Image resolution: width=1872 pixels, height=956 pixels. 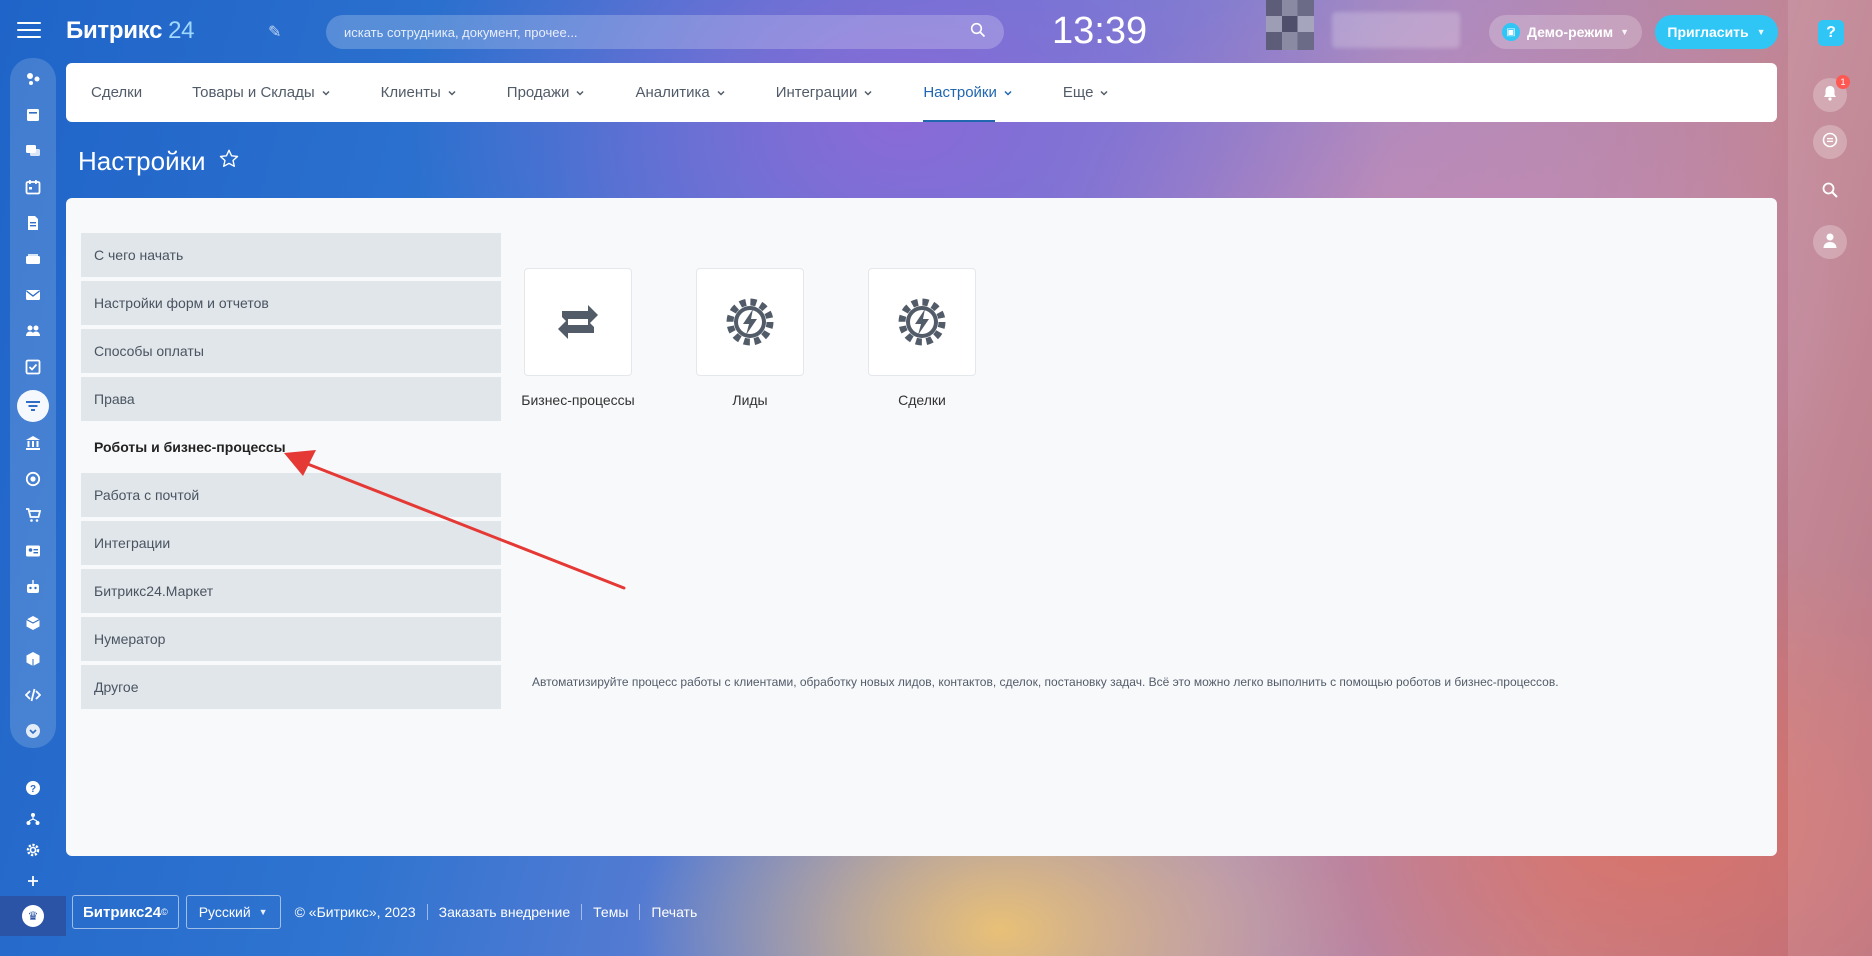 I want to click on star-favorite-icon, so click(x=229, y=161).